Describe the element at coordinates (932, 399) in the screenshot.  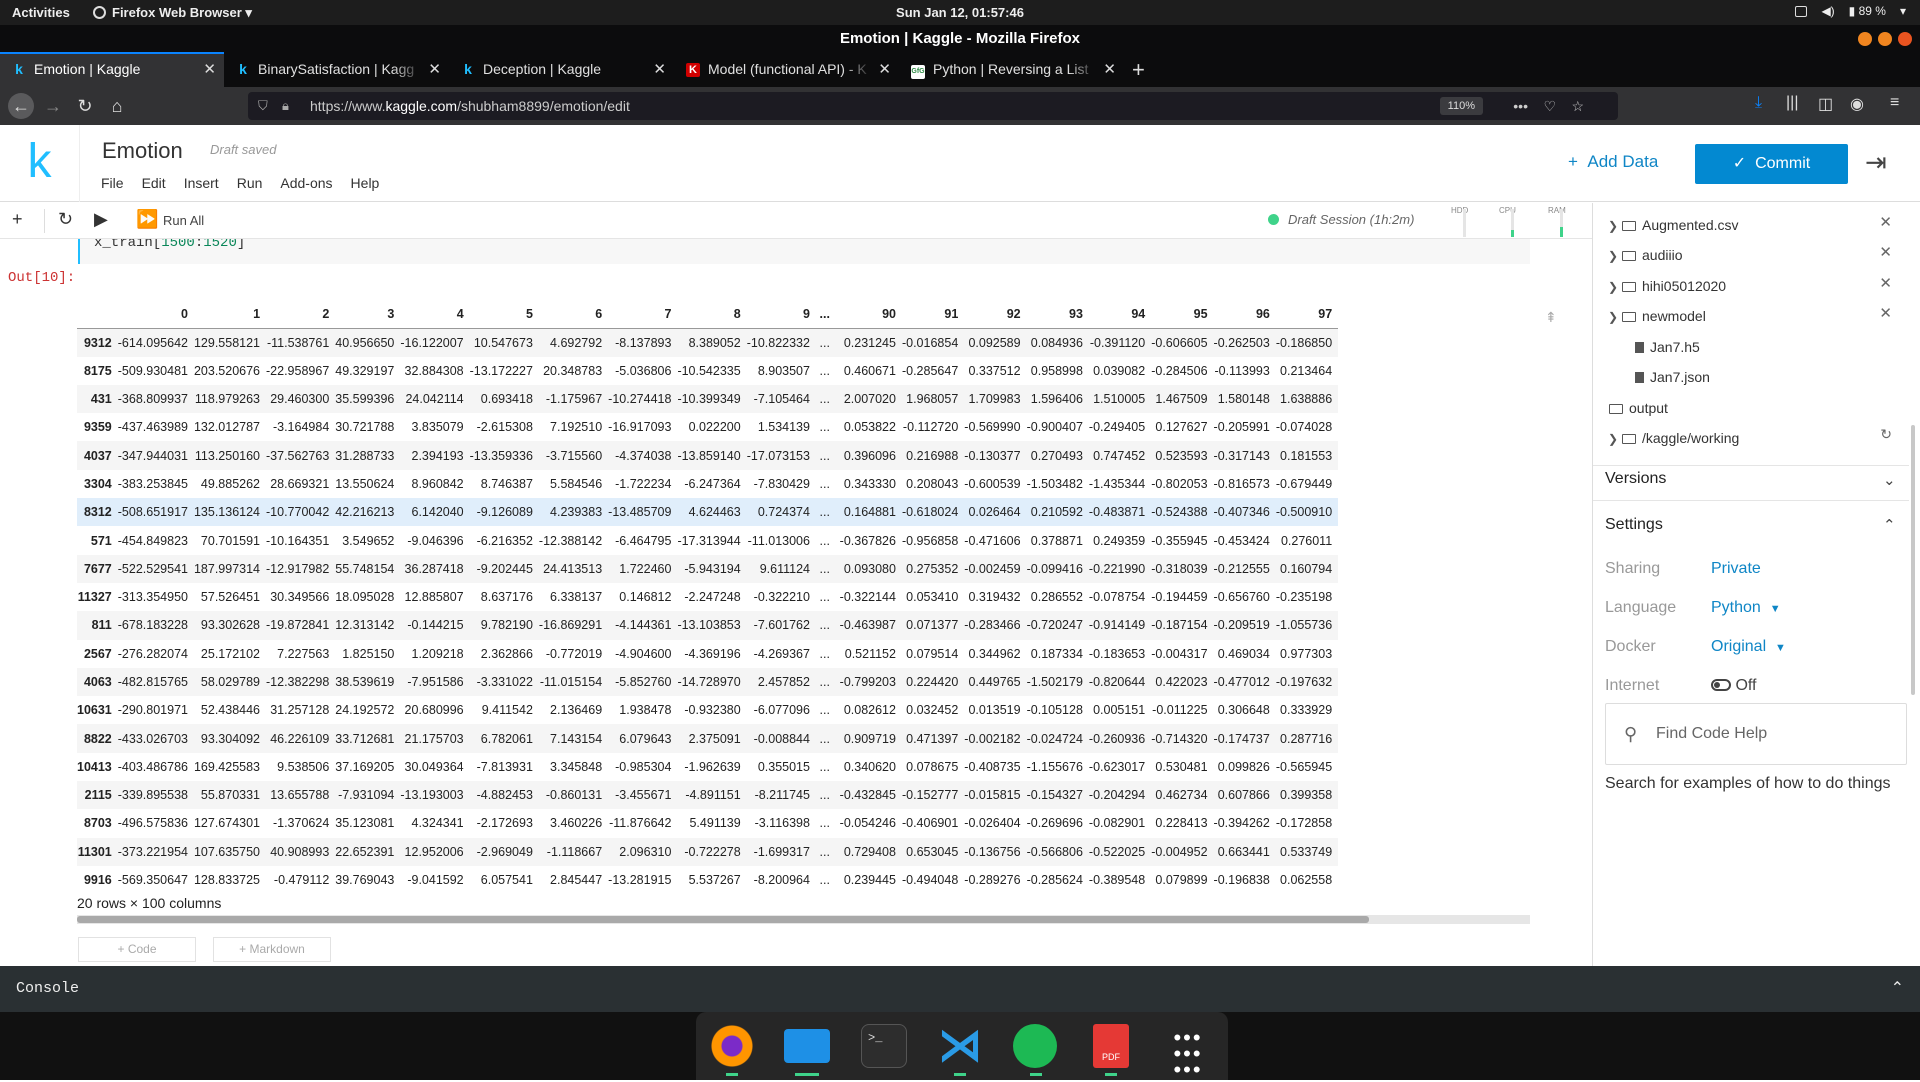
I see `table-cell: 1.968057` at that location.